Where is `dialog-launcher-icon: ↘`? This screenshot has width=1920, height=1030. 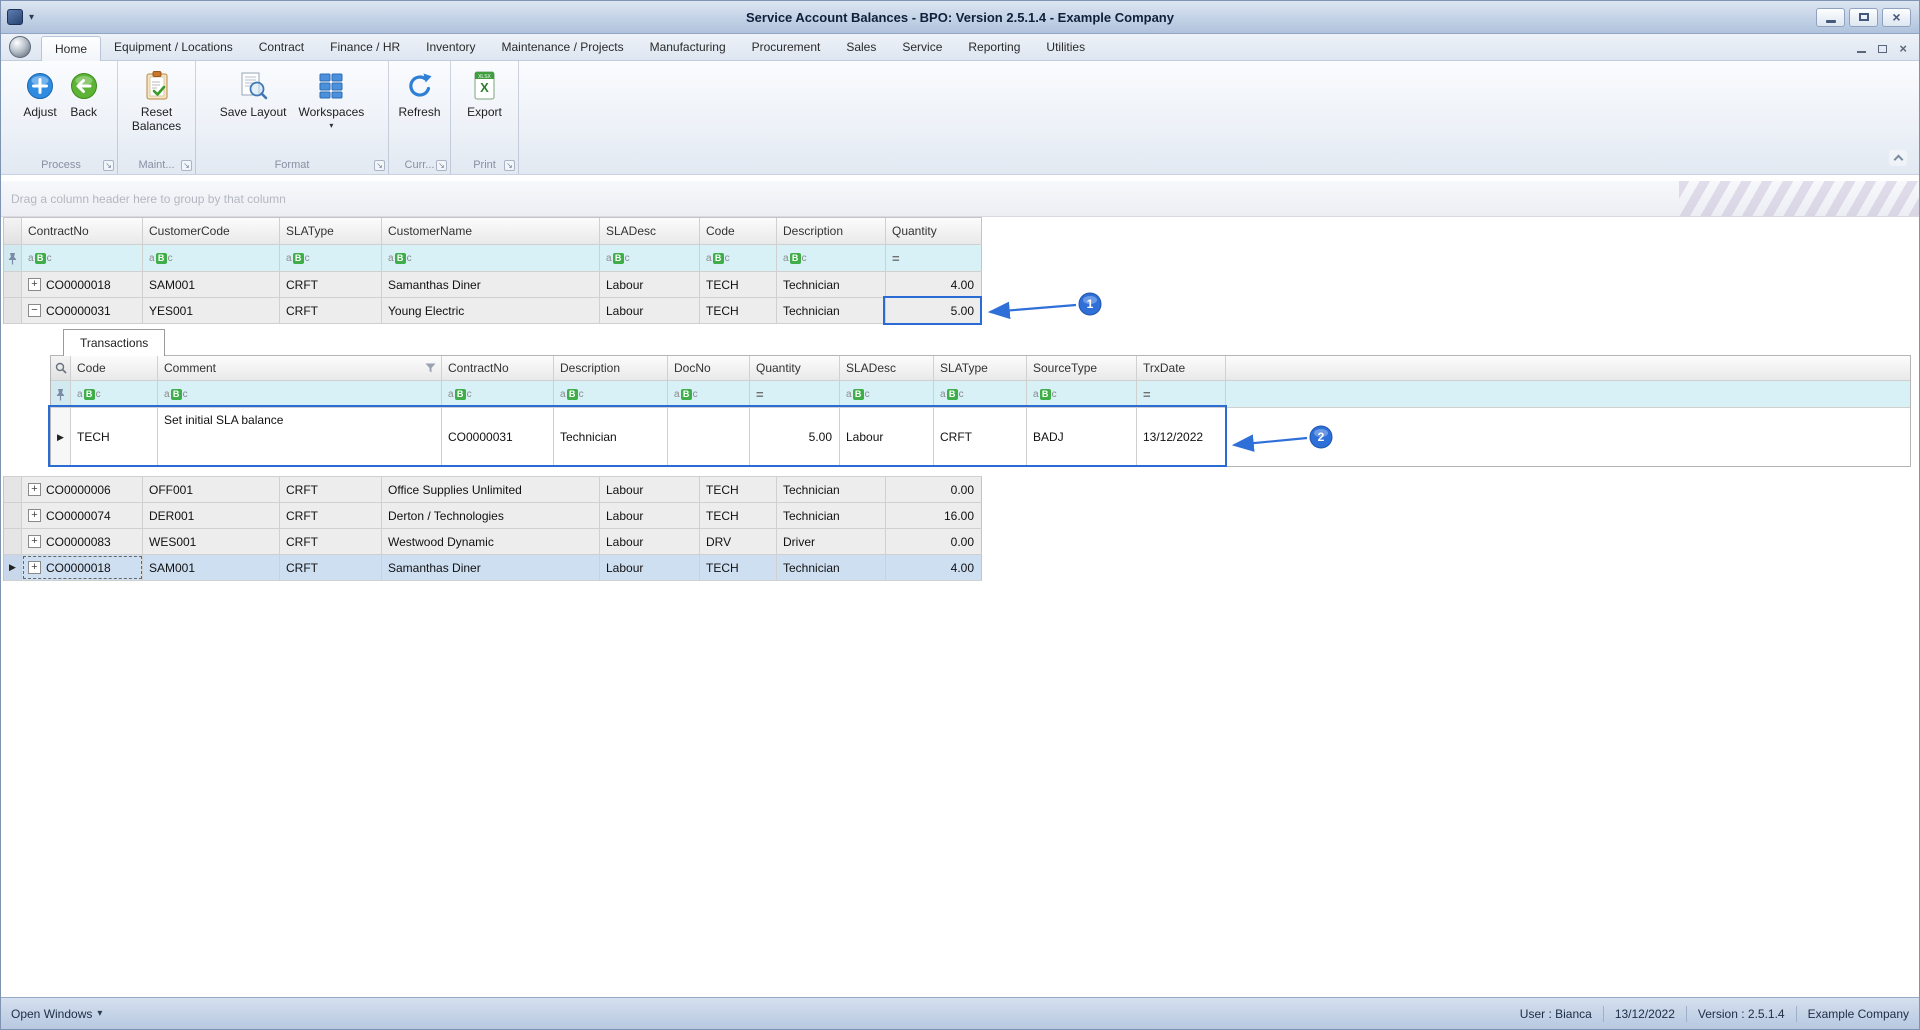
dialog-launcher-icon: ↘ is located at coordinates (509, 165).